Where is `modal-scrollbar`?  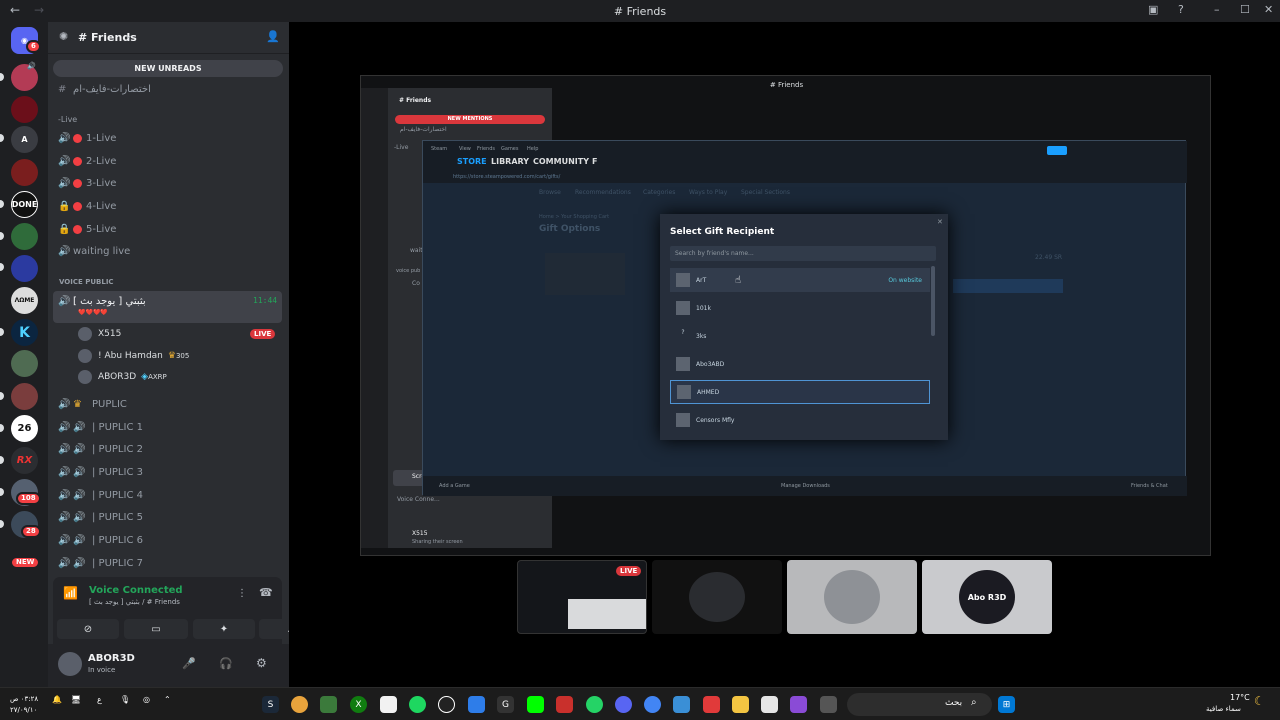
modal-scrollbar is located at coordinates (933, 301).